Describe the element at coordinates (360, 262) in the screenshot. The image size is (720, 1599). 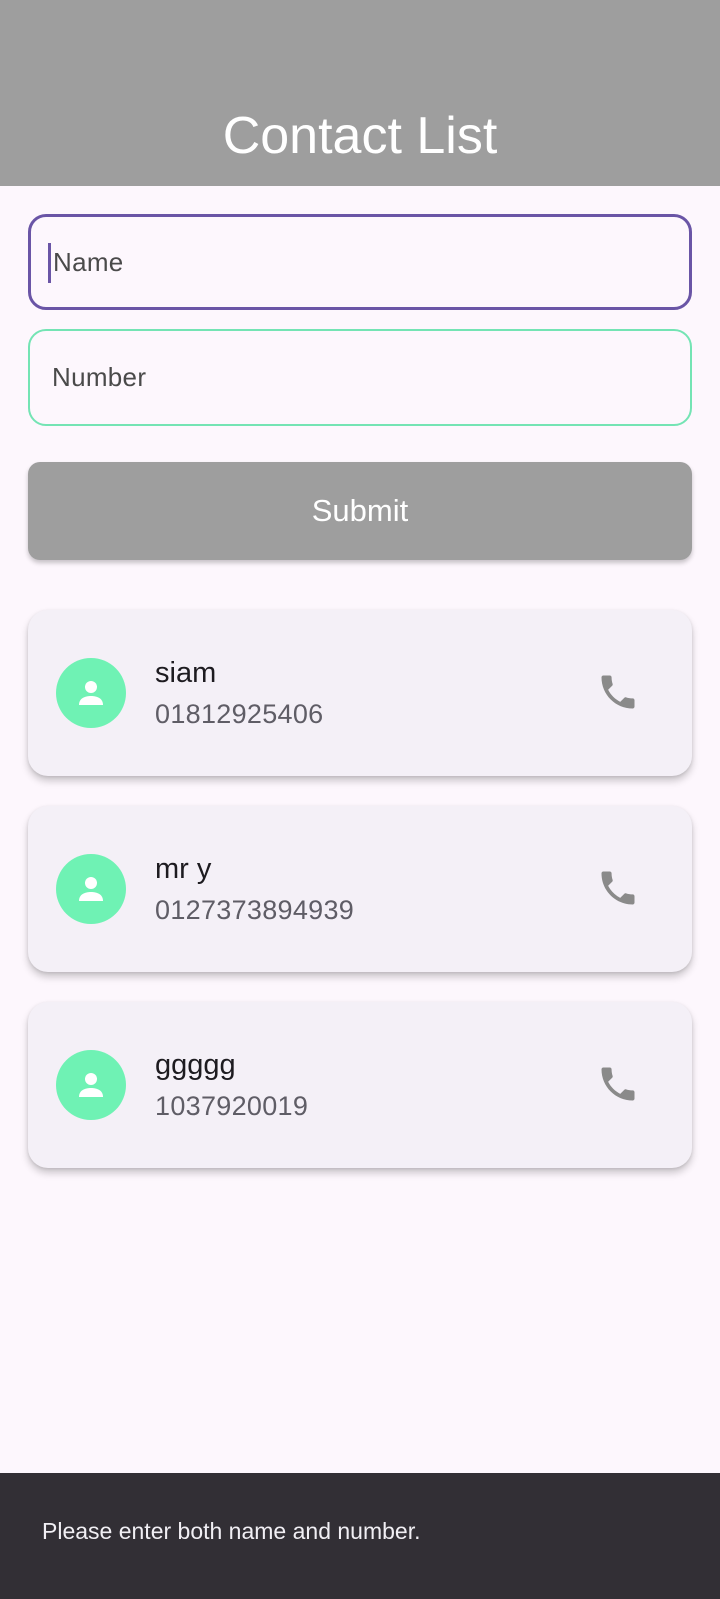
I see `name-input` at that location.